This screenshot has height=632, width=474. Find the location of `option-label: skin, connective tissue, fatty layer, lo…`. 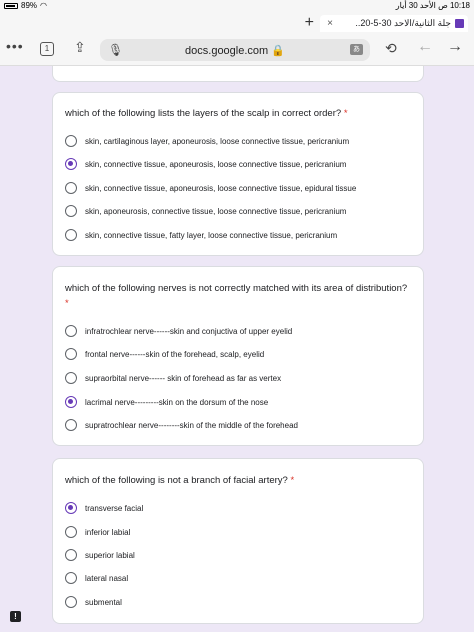

option-label: skin, connective tissue, fatty layer, lo… is located at coordinates (211, 235).